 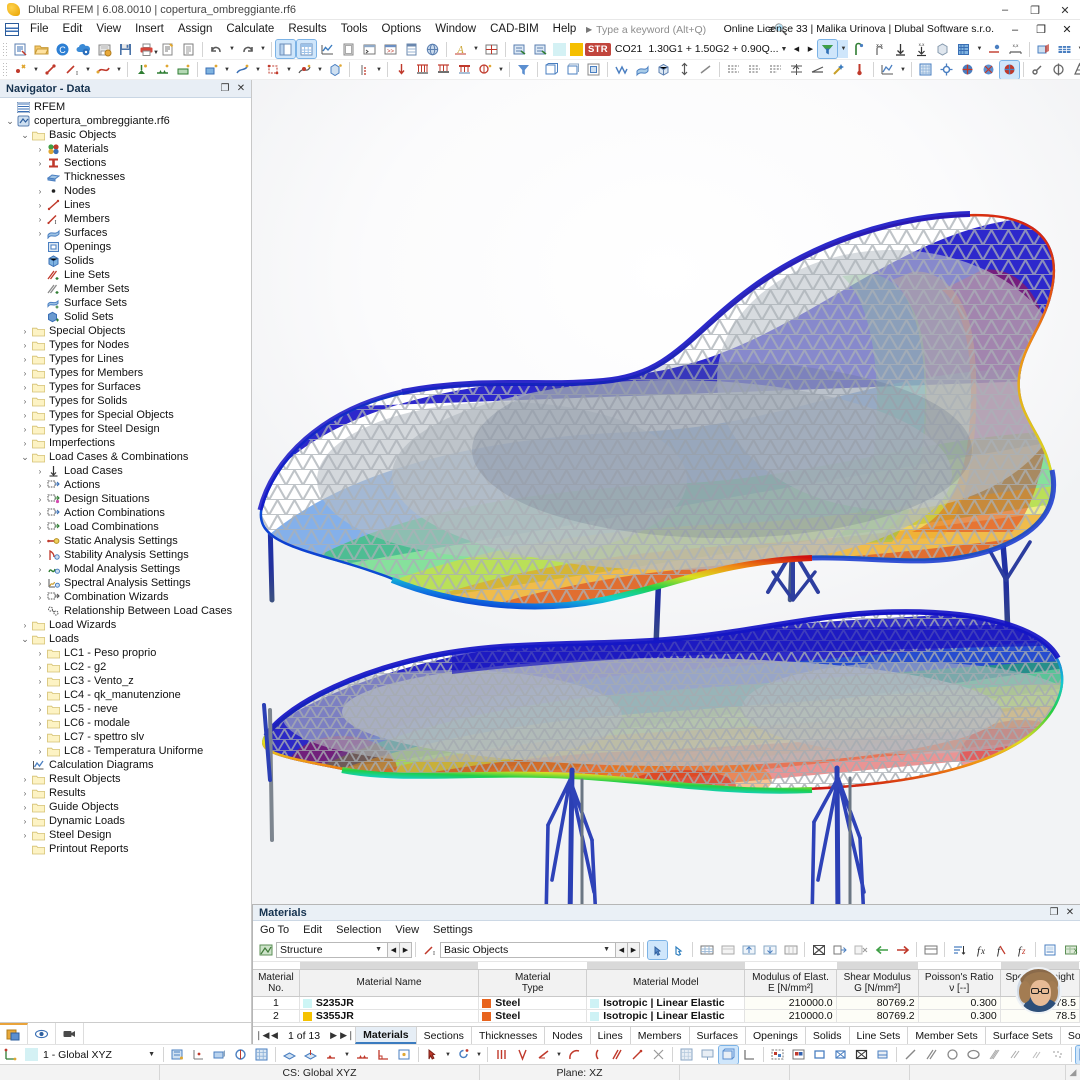 What do you see at coordinates (994, 1055) in the screenshot?
I see `hatch-icon` at bounding box center [994, 1055].